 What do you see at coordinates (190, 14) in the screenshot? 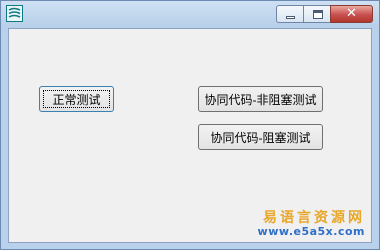
I see `title-bar: ✕` at bounding box center [190, 14].